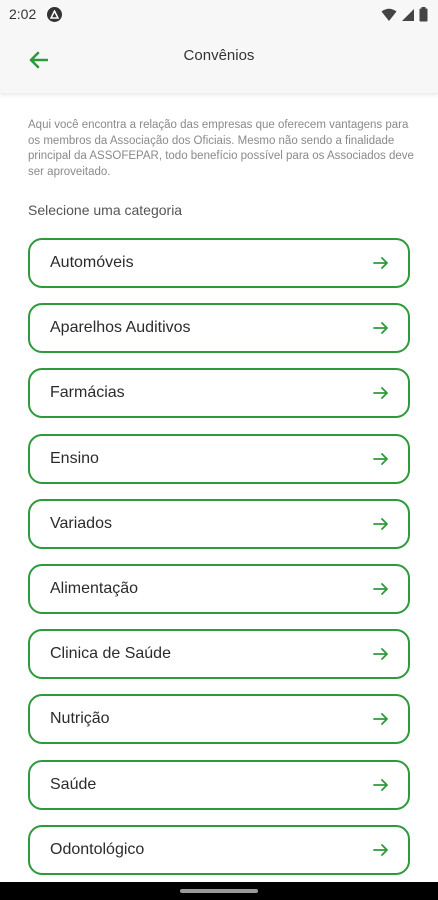 This screenshot has width=438, height=900. I want to click on category-label: Farmácias, so click(87, 393).